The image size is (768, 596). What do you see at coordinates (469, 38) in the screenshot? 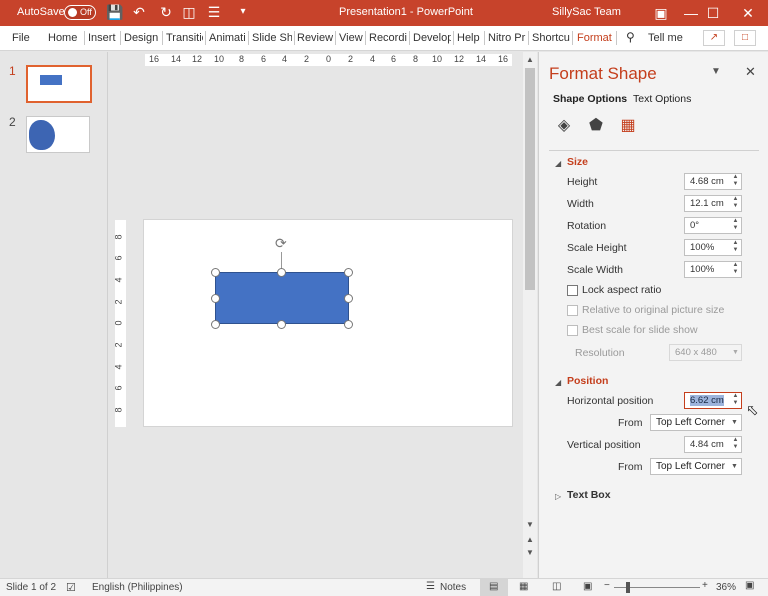
I see `tab-help: Help` at bounding box center [469, 38].